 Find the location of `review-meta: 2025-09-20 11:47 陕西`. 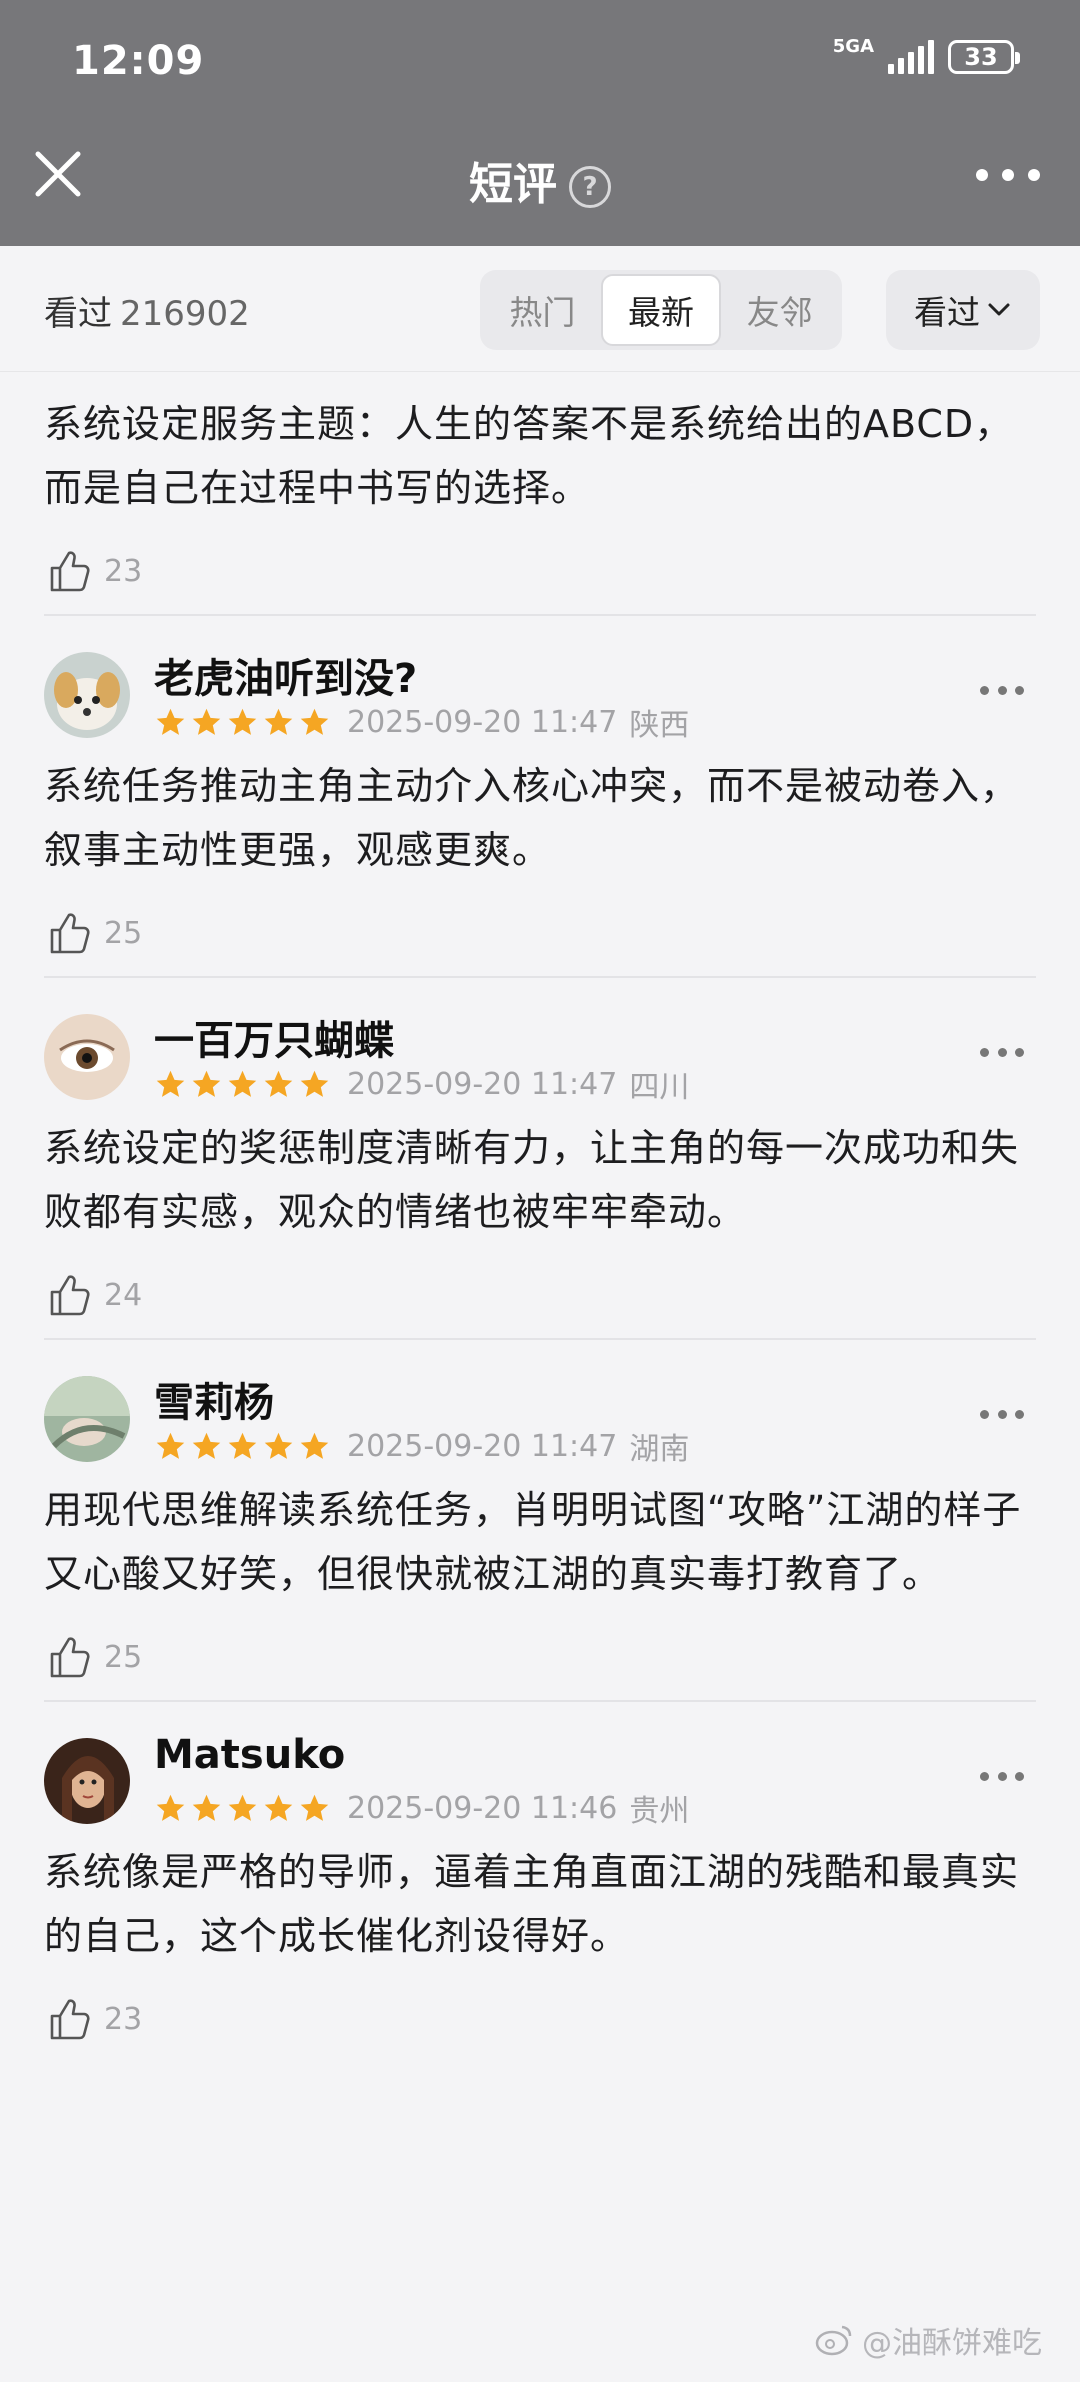

review-meta: 2025-09-20 11:47 陕西 is located at coordinates (421, 722).